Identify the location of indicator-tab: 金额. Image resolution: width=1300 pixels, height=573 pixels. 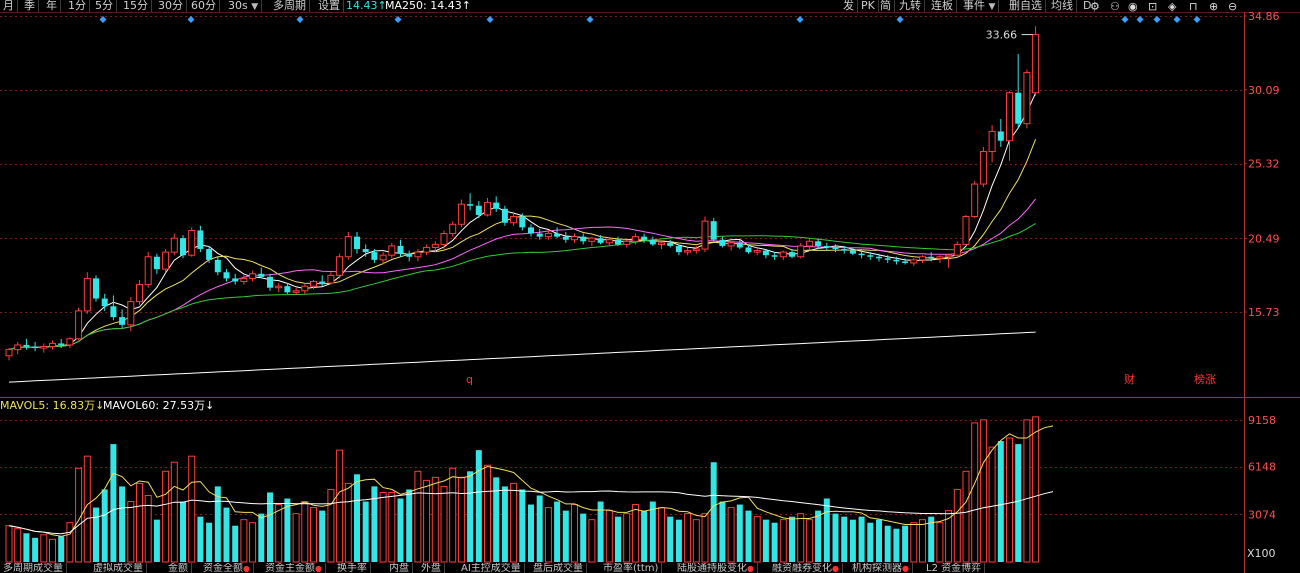
(178, 568).